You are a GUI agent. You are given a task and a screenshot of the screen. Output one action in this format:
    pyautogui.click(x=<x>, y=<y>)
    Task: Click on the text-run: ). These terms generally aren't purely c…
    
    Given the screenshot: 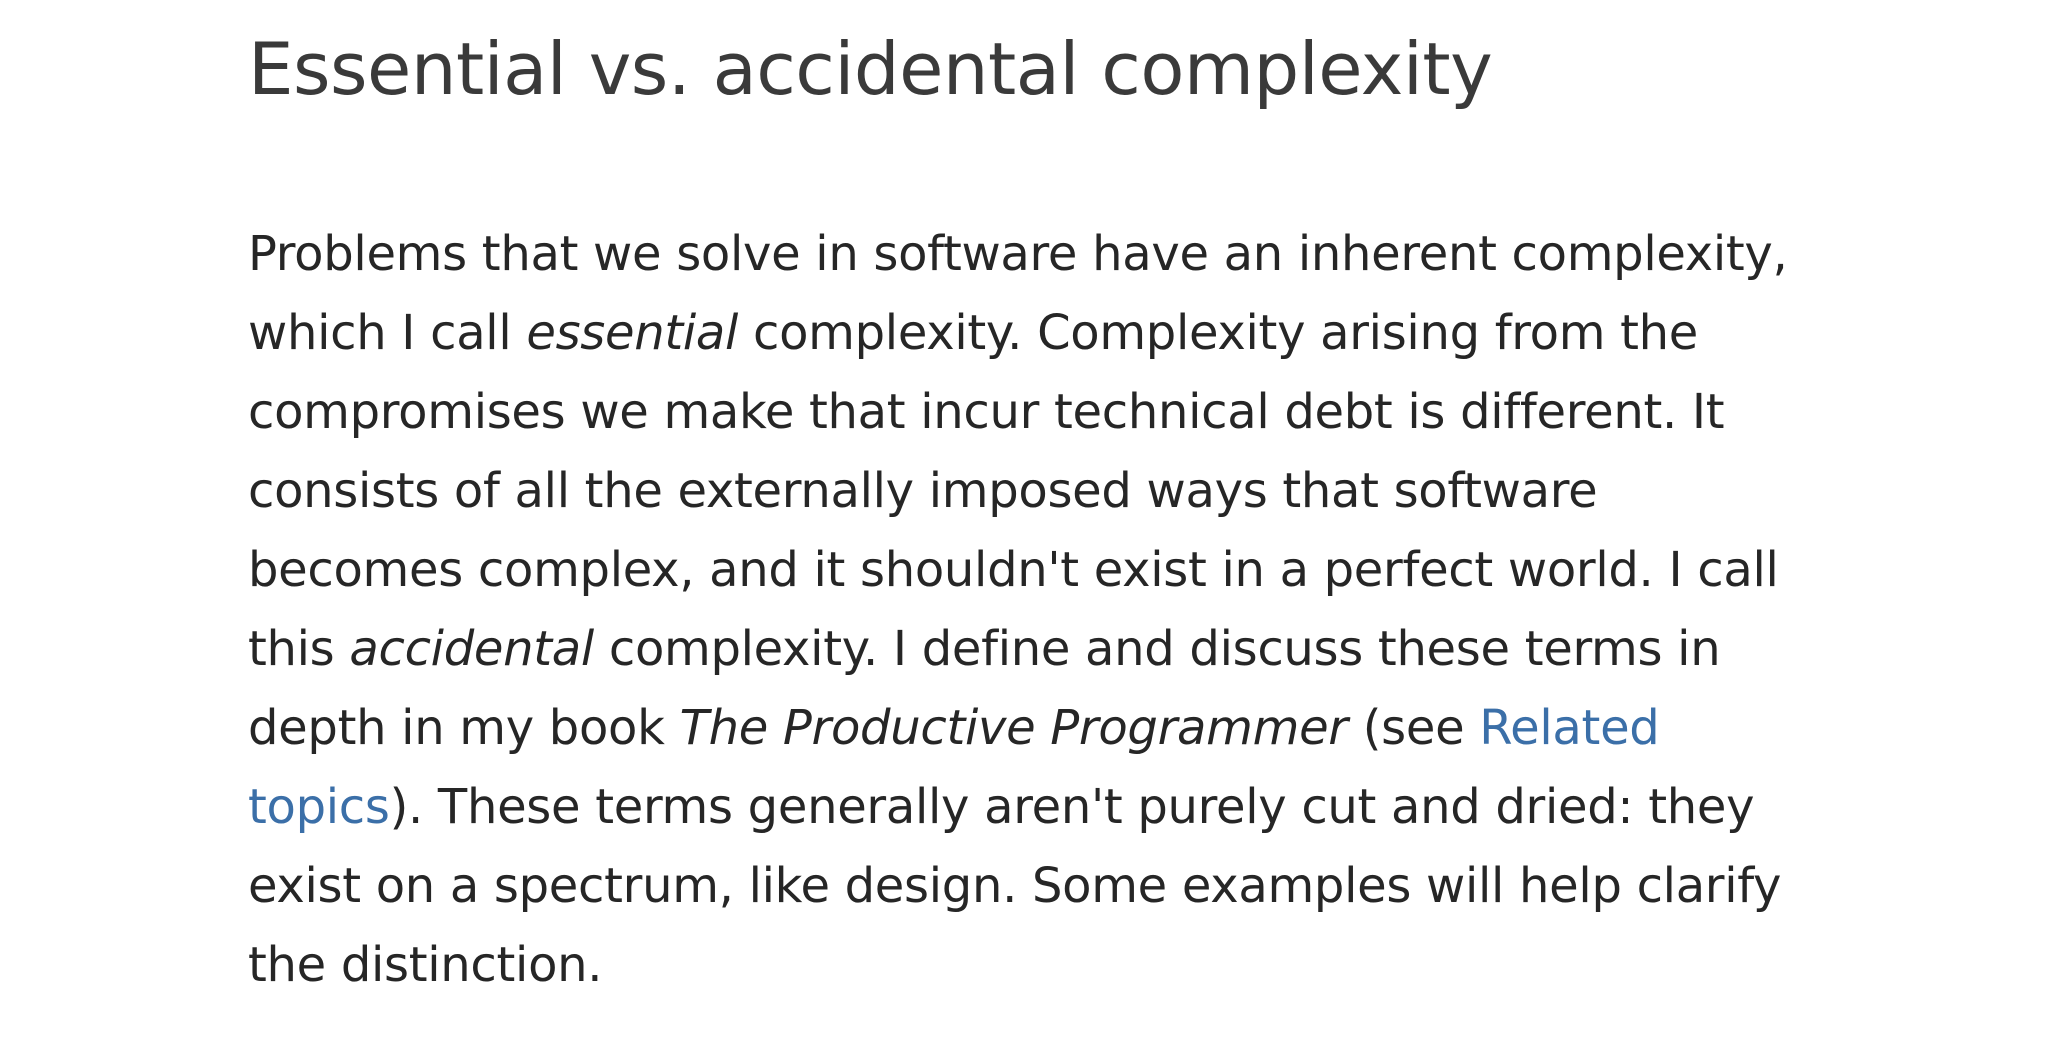 What is the action you would take?
    pyautogui.click(x=1072, y=807)
    